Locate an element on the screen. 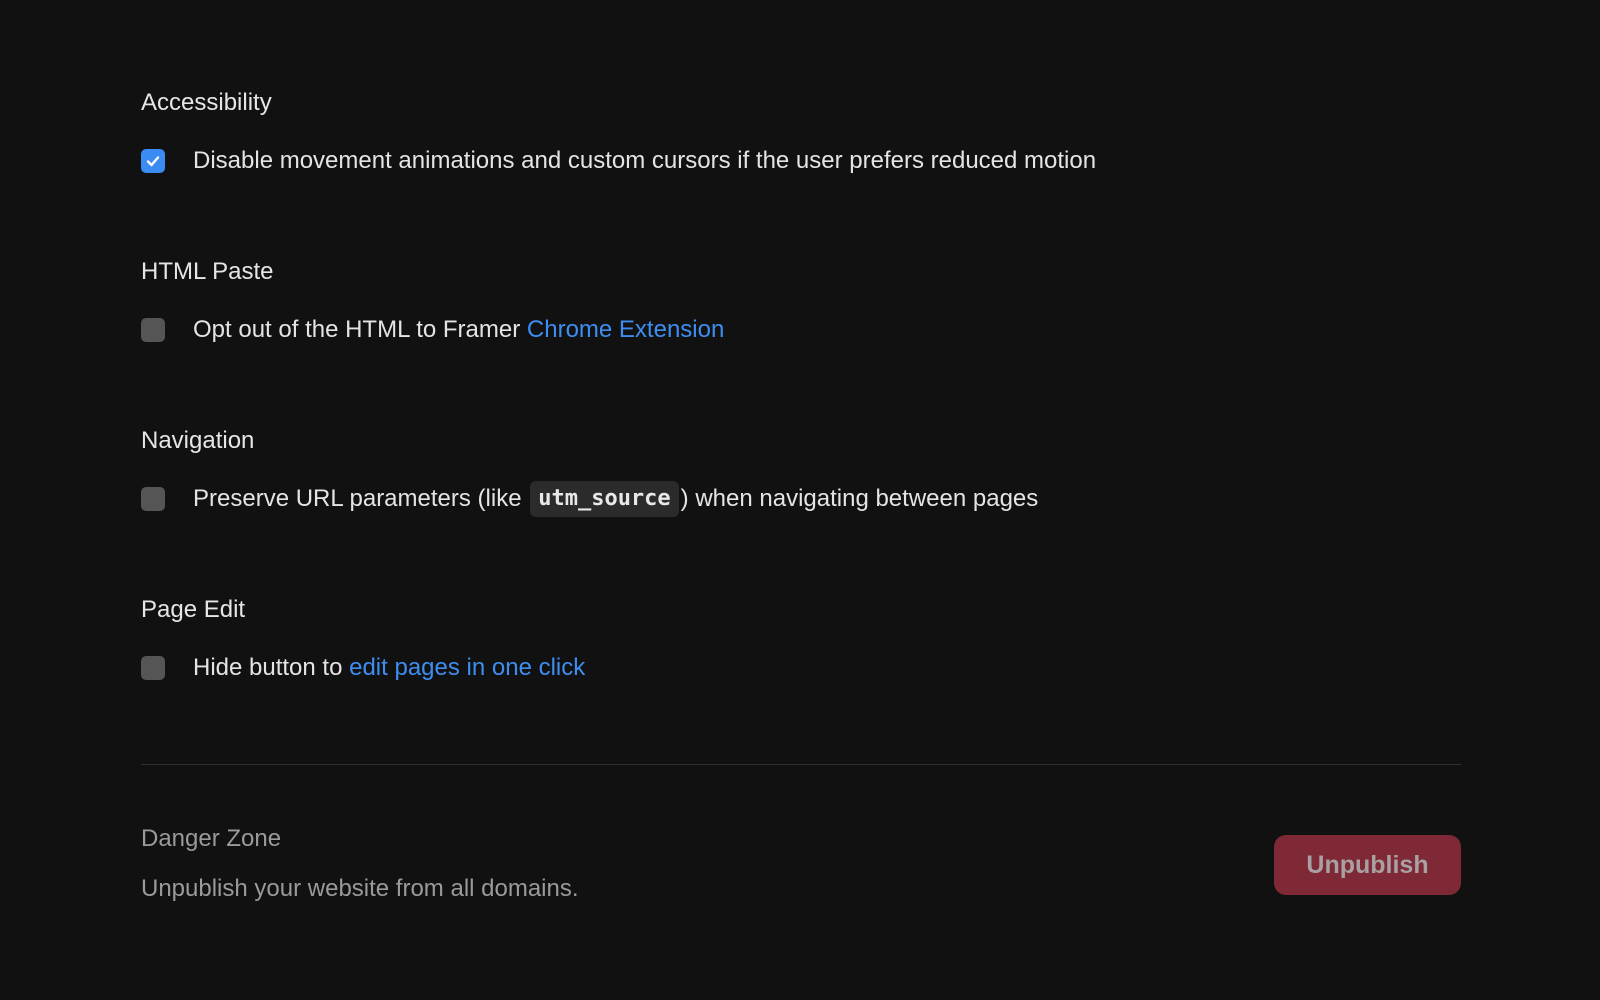 This screenshot has width=1600, height=1000. preserve-url-params-text-before: Preserve URL parameters (like is located at coordinates (361, 498).